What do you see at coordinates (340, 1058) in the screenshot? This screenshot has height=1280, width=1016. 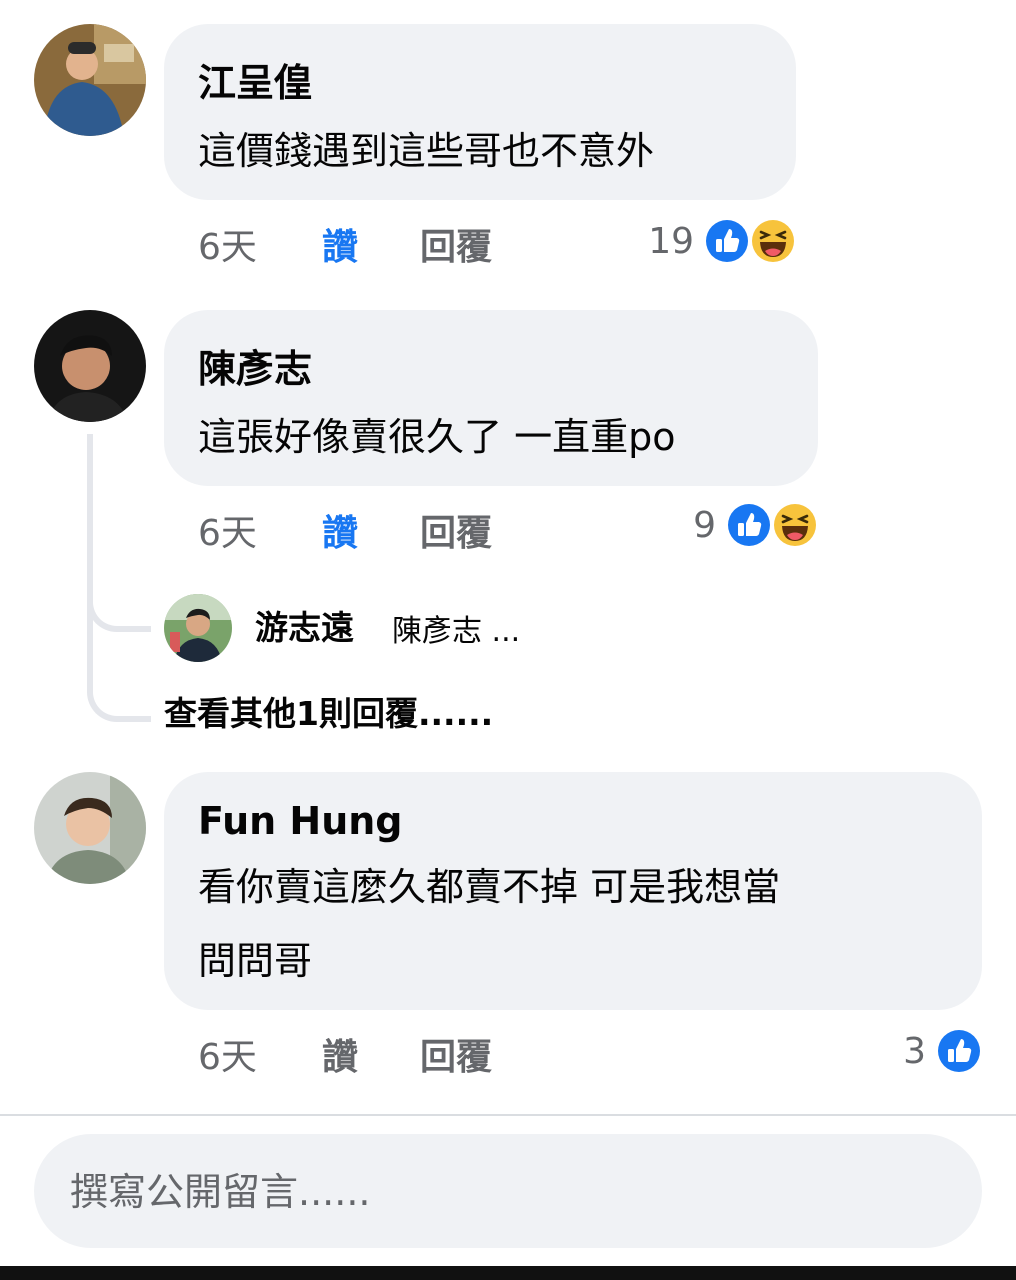 I see `like-button-3: 讚` at bounding box center [340, 1058].